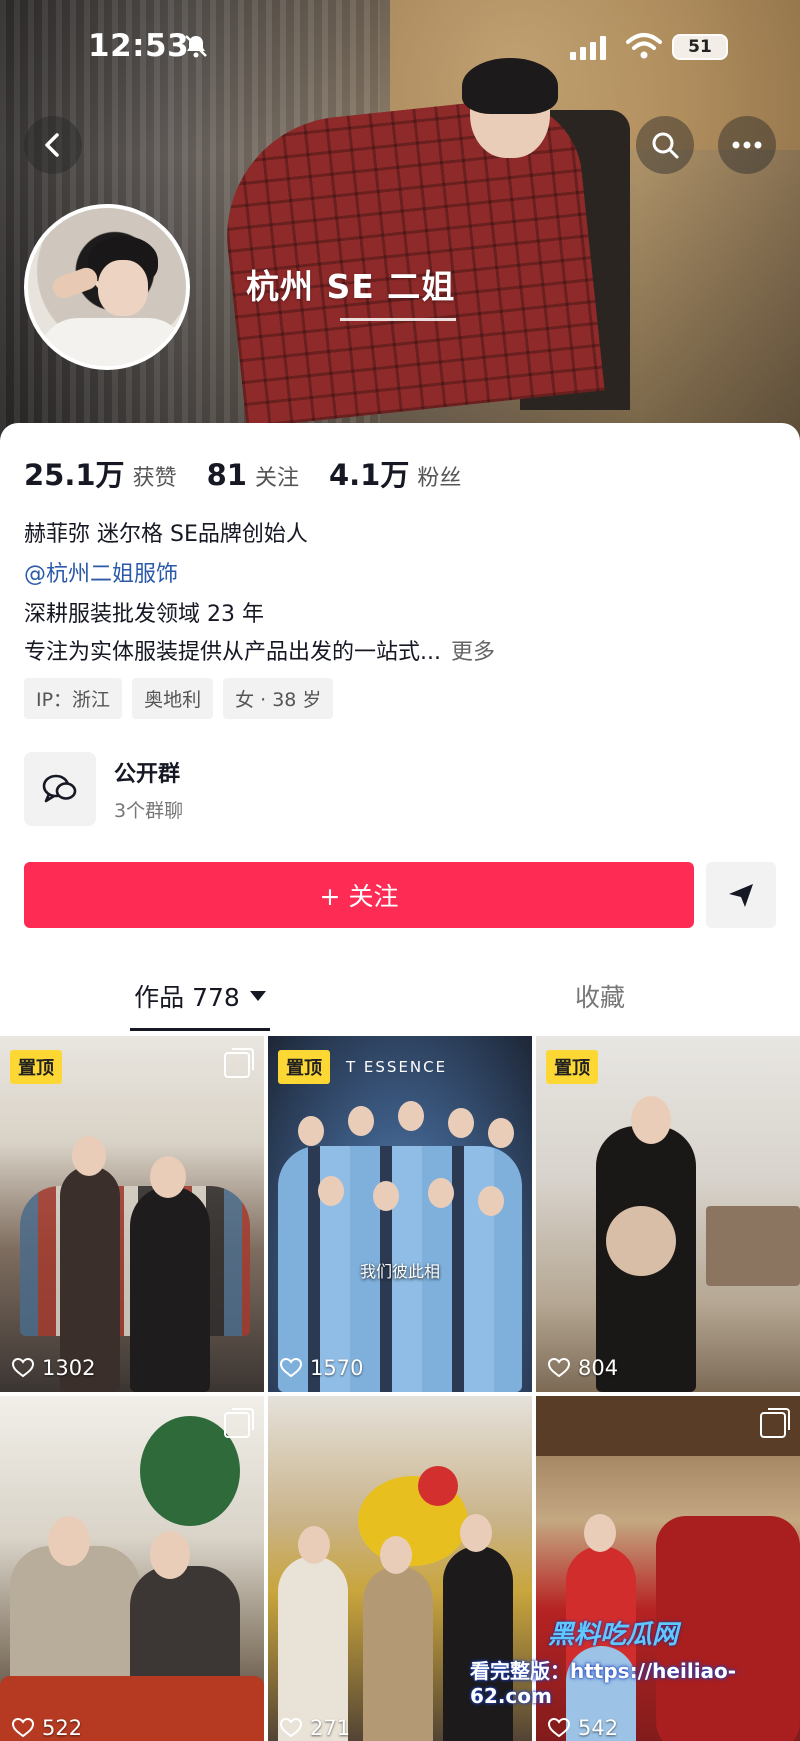 The image size is (800, 1741). I want to click on like-count-value: 522, so click(62, 1728).